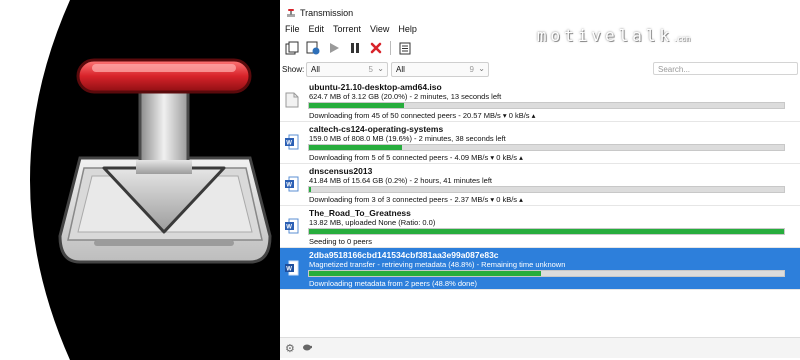  Describe the element at coordinates (307, 347) in the screenshot. I see `turtle-icon` at that location.